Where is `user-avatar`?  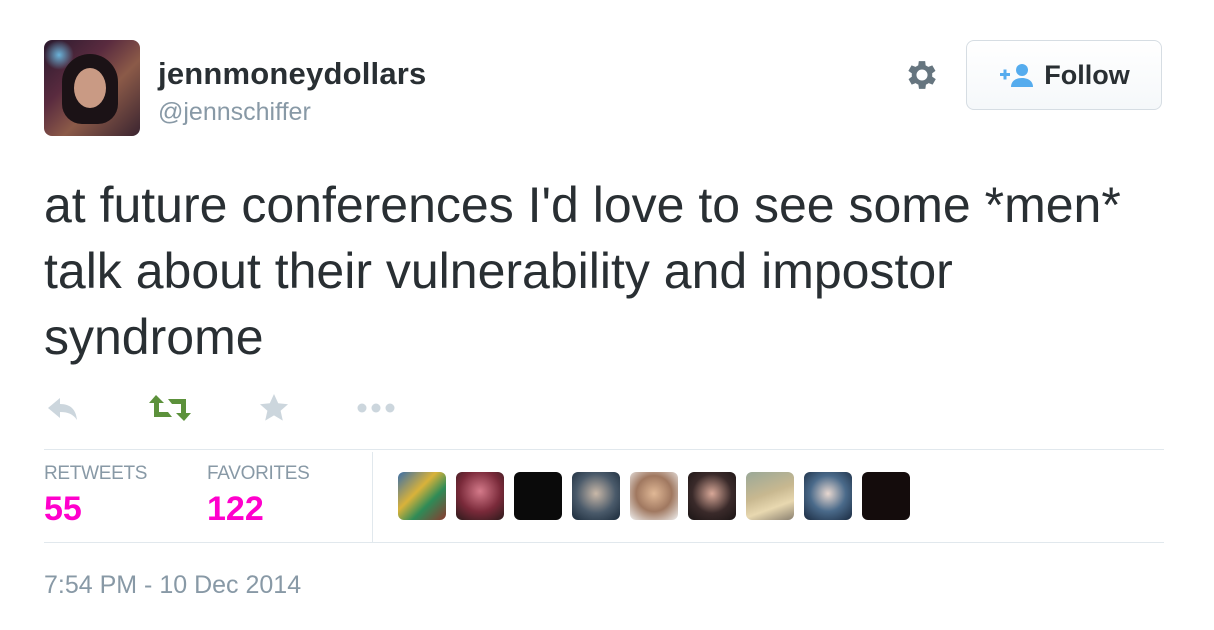
user-avatar is located at coordinates (92, 88).